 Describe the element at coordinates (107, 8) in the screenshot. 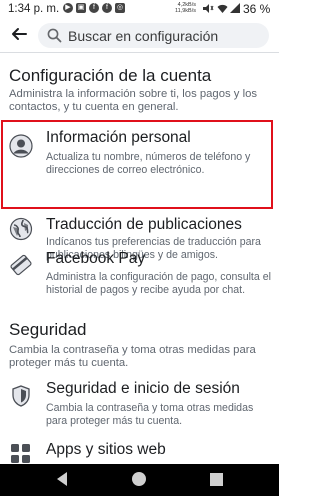

I see `facebook-notification-icon: f` at that location.